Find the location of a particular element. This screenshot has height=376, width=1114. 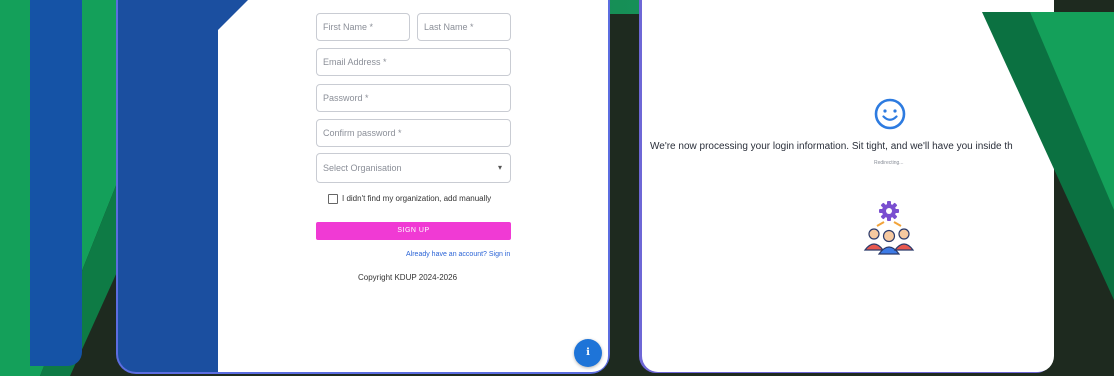

confirm-password-field: Confirm password * is located at coordinates (413, 133).